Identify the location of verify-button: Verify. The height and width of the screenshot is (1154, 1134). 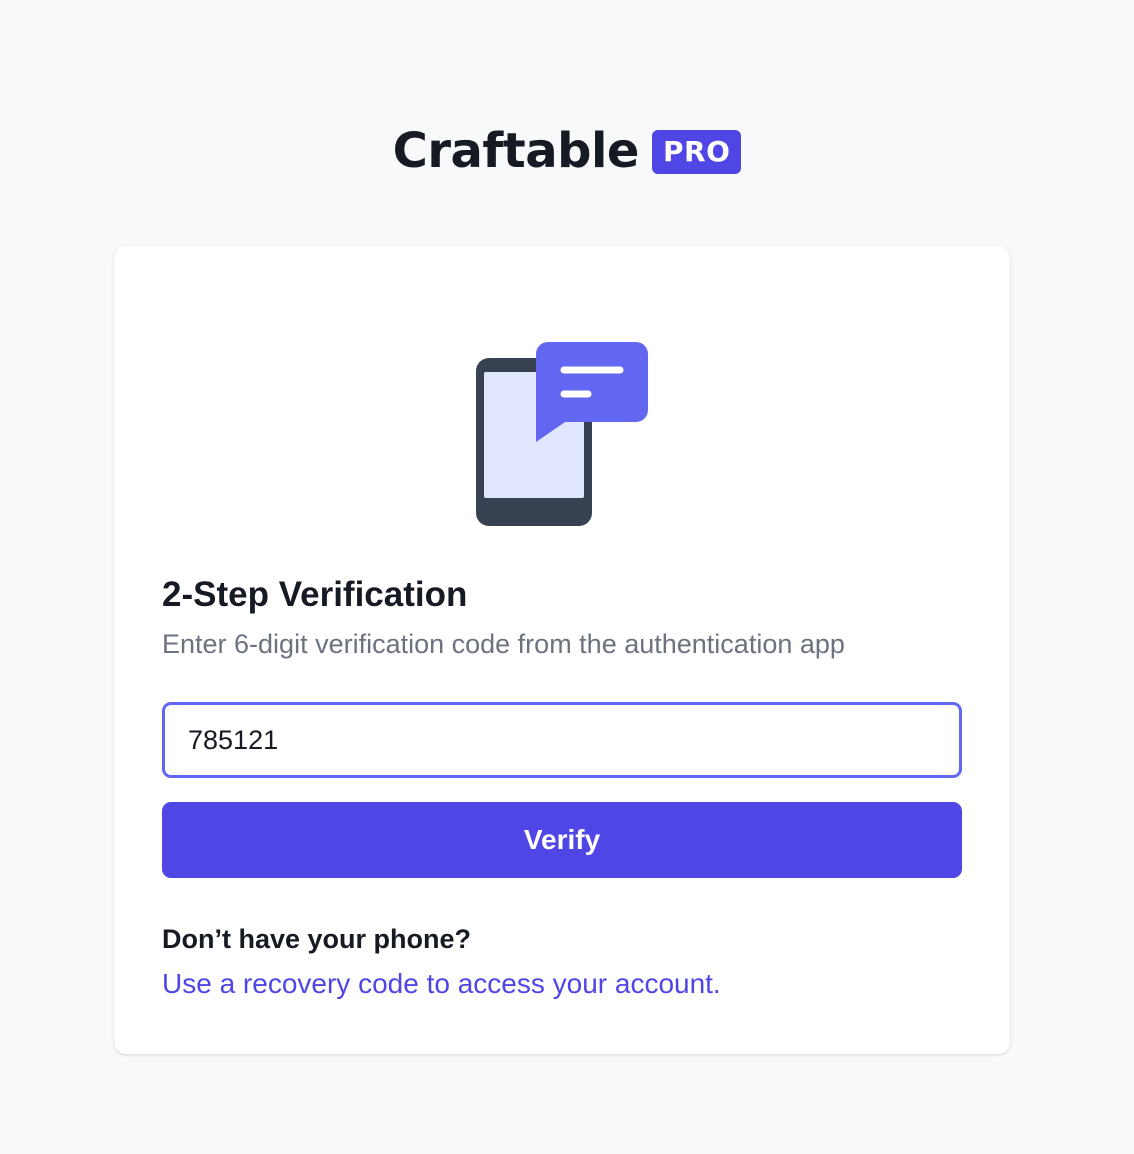
(562, 840).